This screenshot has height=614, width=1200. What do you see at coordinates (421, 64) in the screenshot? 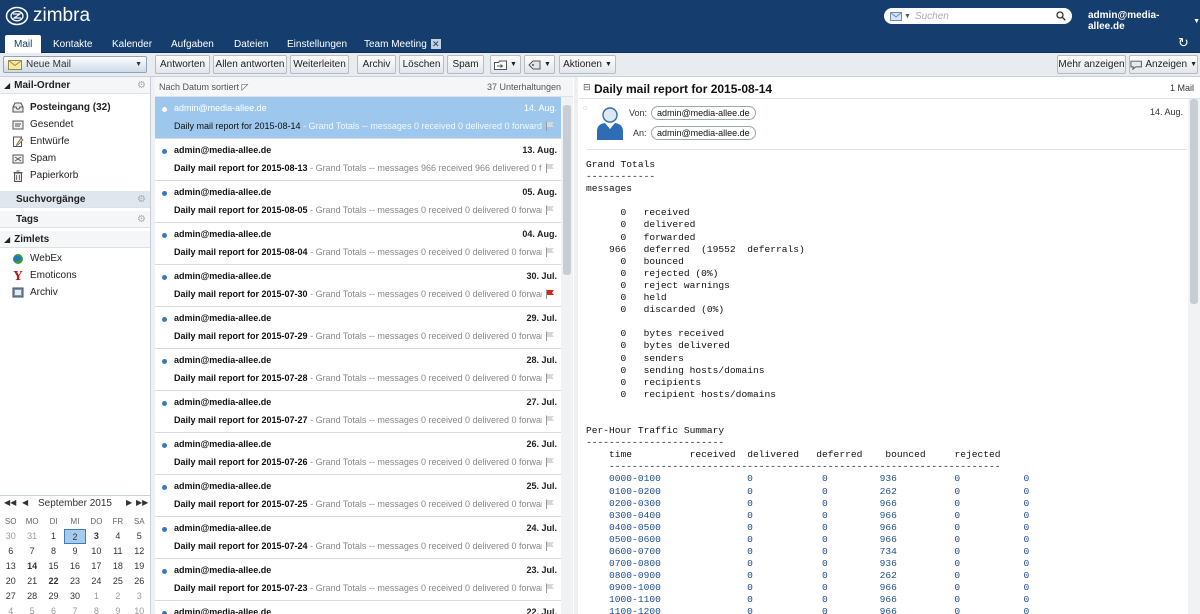
I see `delete-button: Löschen` at bounding box center [421, 64].